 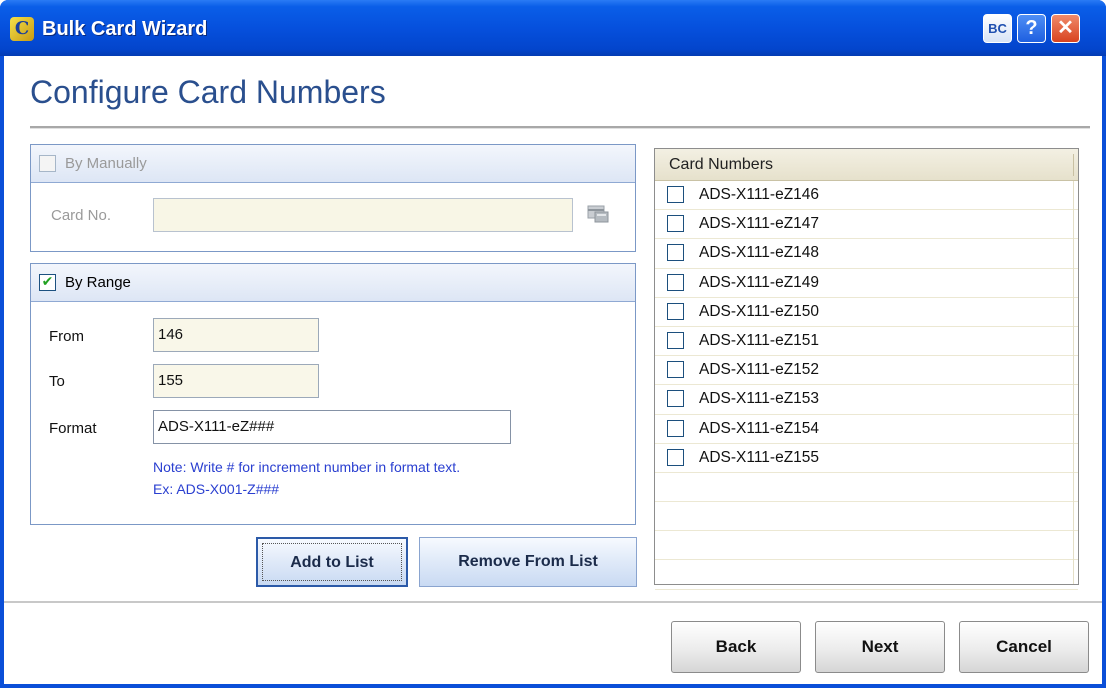 I want to click on list-item-label: ADS-X111-eZ146, so click(x=759, y=194).